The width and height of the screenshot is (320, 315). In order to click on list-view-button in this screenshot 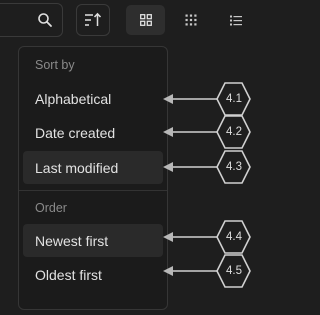, I will do `click(236, 20)`.